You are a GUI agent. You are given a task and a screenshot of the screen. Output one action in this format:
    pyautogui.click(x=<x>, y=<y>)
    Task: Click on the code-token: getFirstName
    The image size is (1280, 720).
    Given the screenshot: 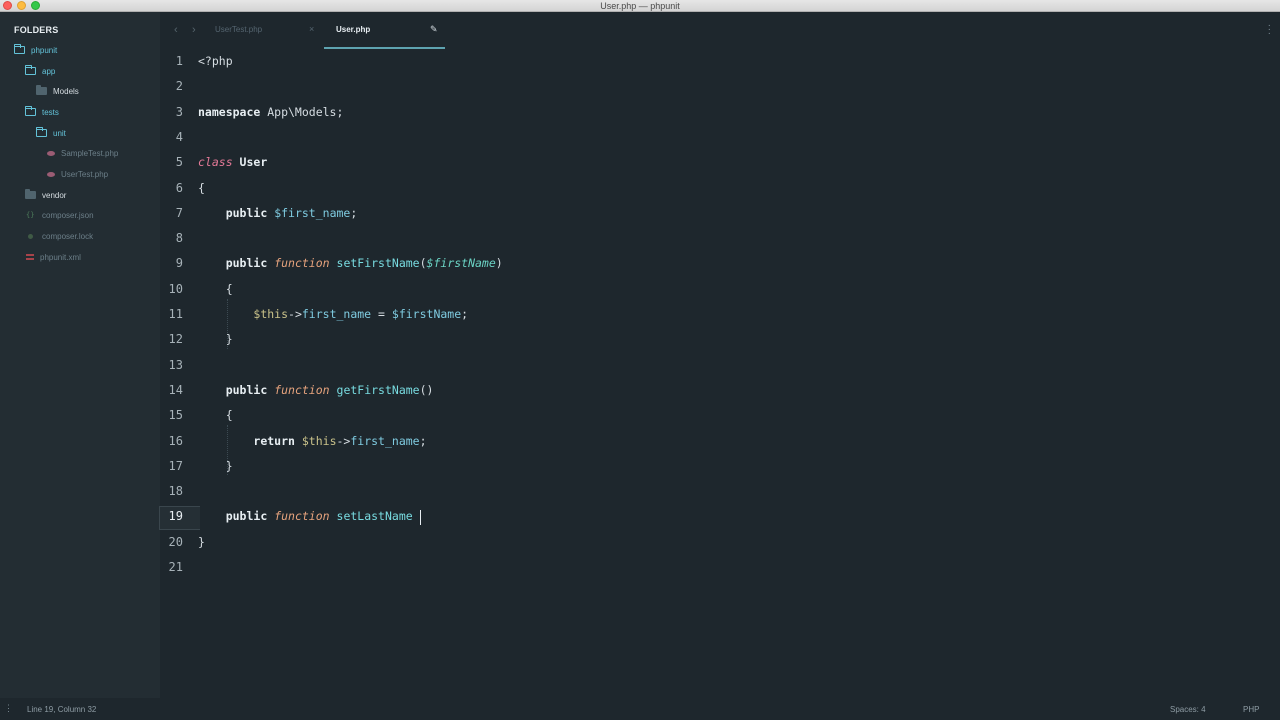 What is the action you would take?
    pyautogui.click(x=378, y=389)
    